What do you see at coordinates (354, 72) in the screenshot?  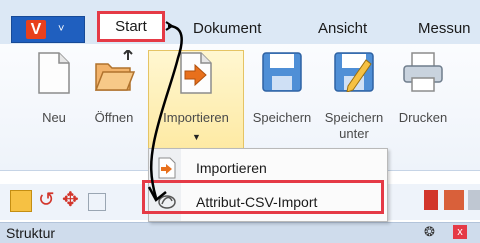 I see `save-as-icon` at bounding box center [354, 72].